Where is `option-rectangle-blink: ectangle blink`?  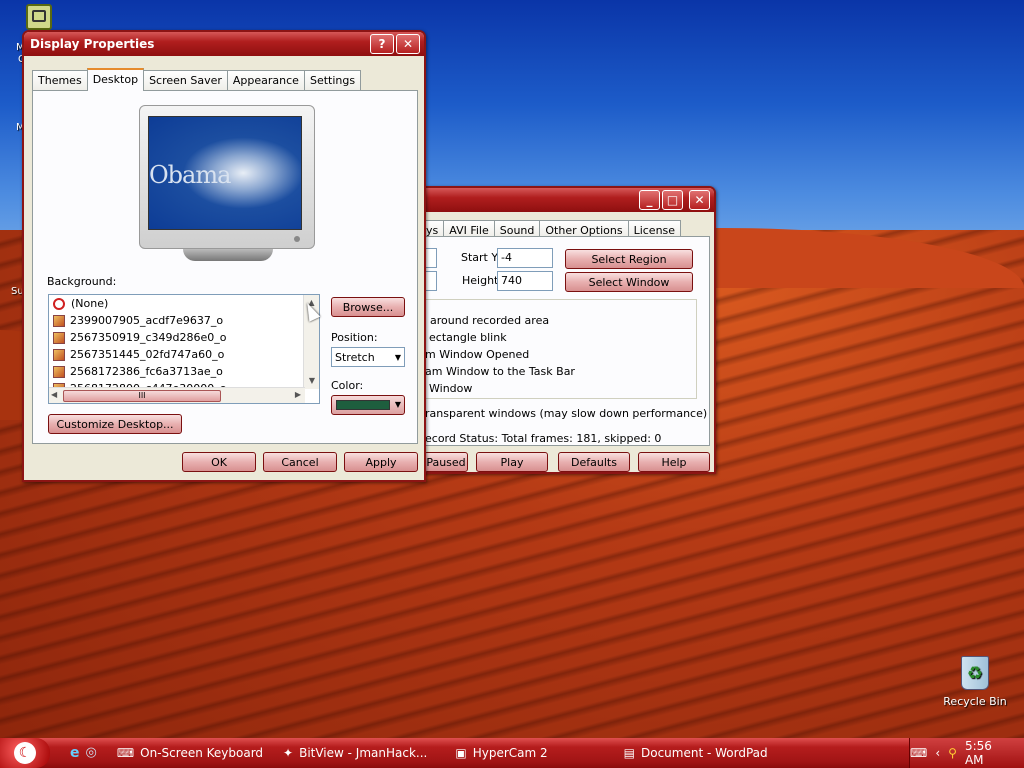
option-rectangle-blink: ectangle blink is located at coordinates (468, 337).